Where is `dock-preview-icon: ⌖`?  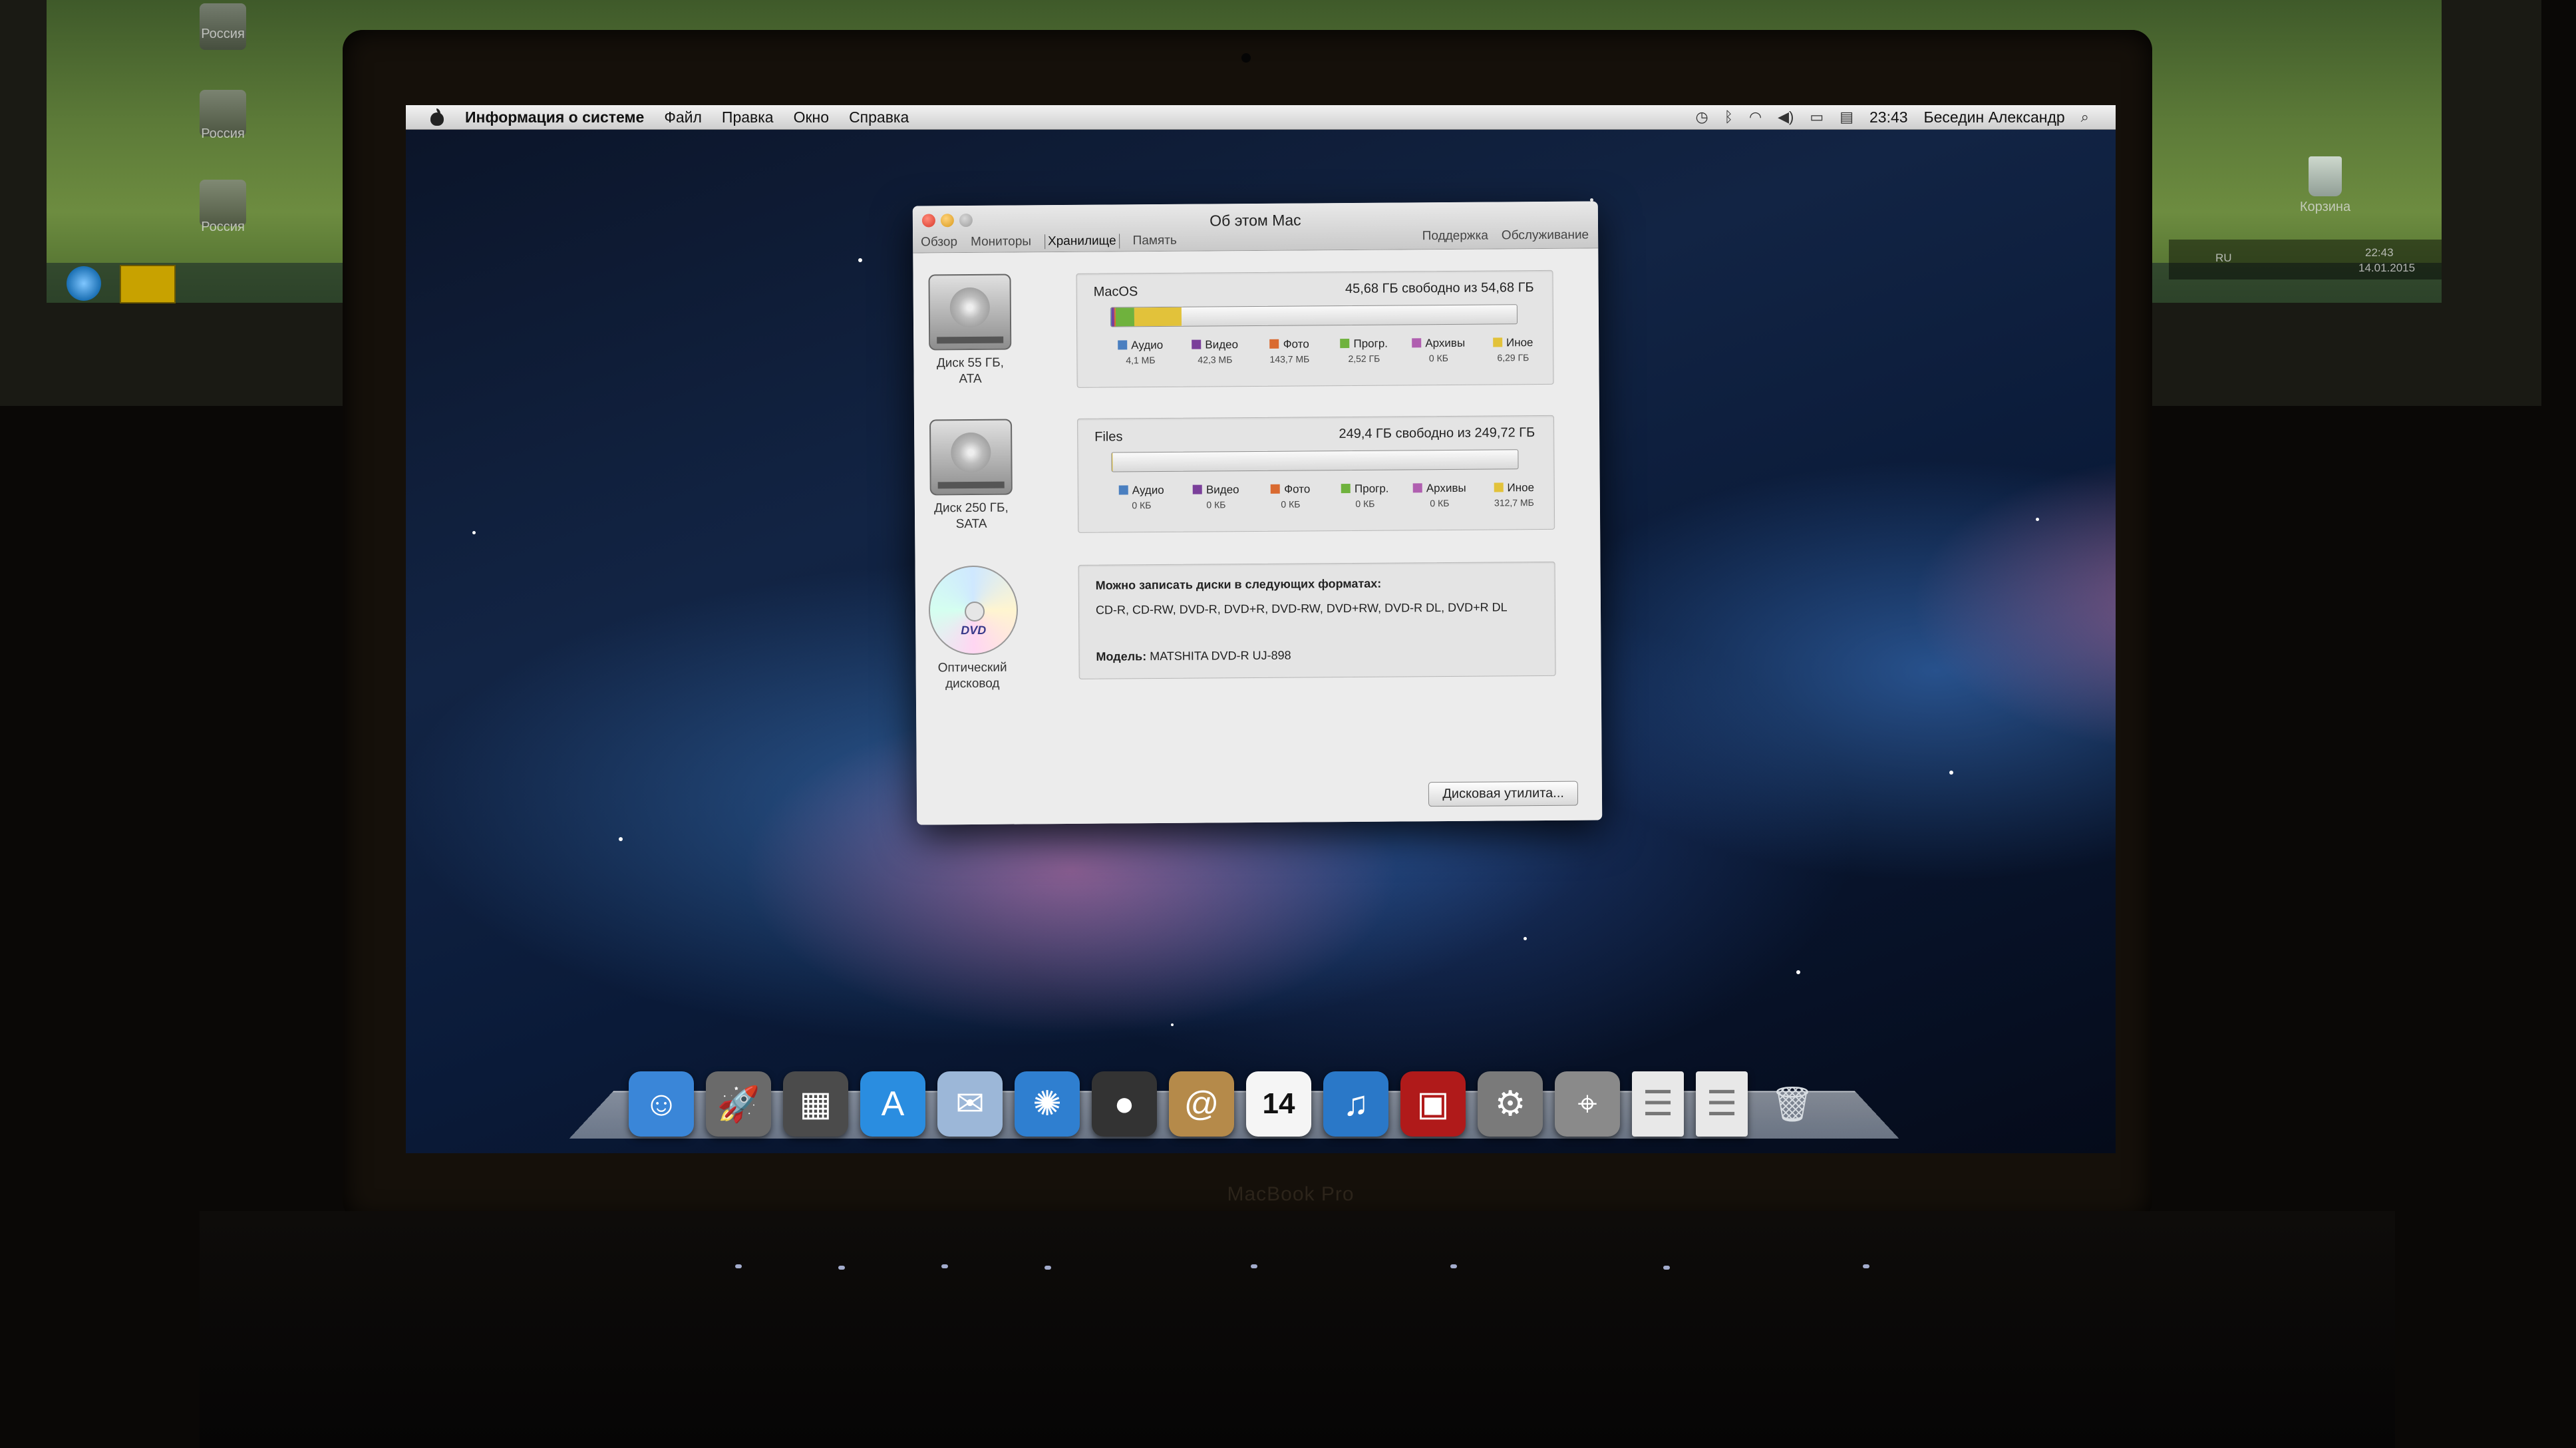 dock-preview-icon: ⌖ is located at coordinates (1587, 1104).